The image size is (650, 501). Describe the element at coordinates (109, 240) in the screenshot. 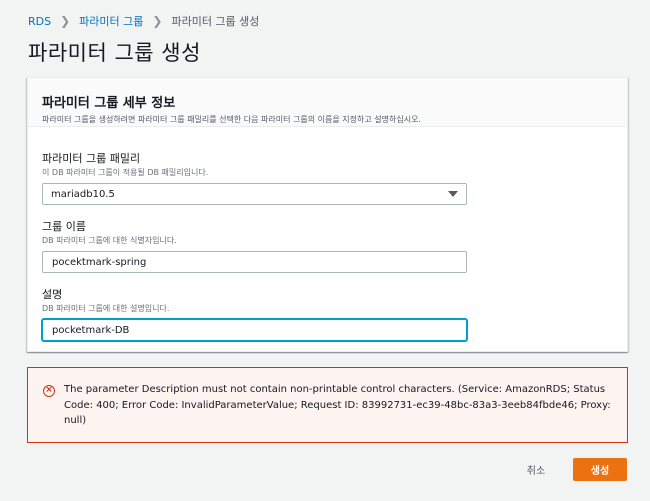

I see `group-name-description: DB 파라미터 그룹에 대한 식별자입니다.` at that location.